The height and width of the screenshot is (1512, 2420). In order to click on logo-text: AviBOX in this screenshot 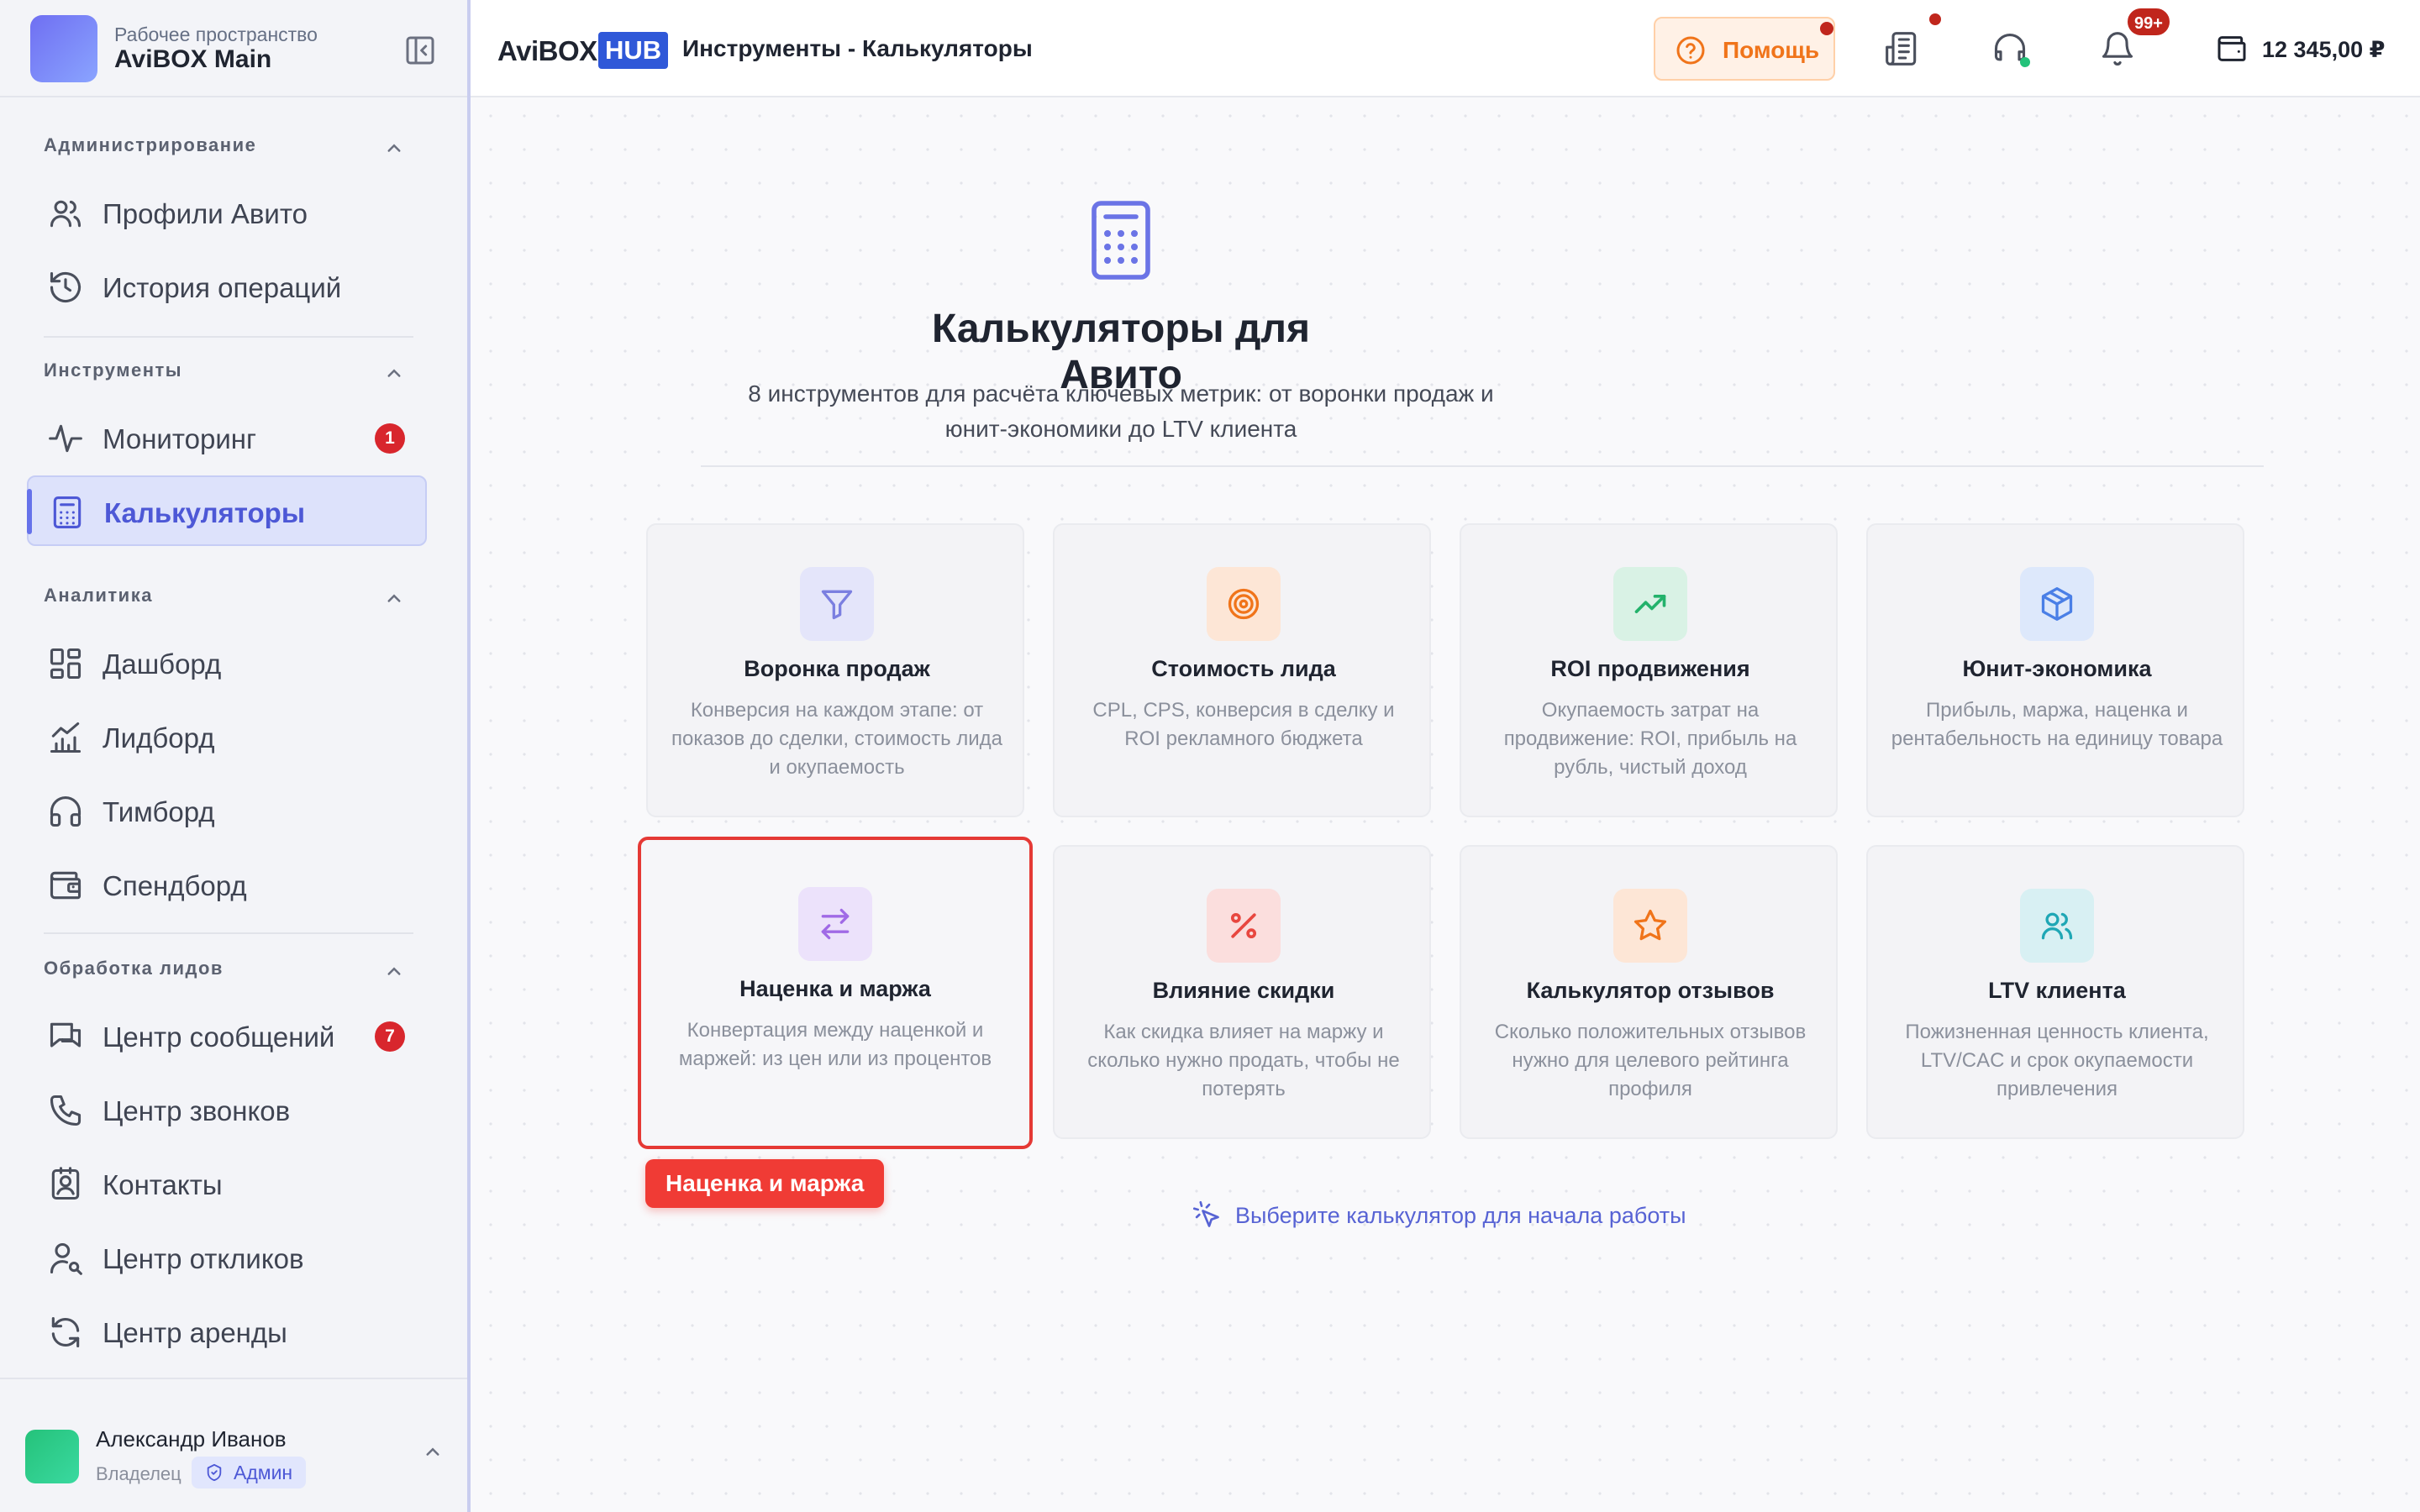, I will do `click(547, 50)`.